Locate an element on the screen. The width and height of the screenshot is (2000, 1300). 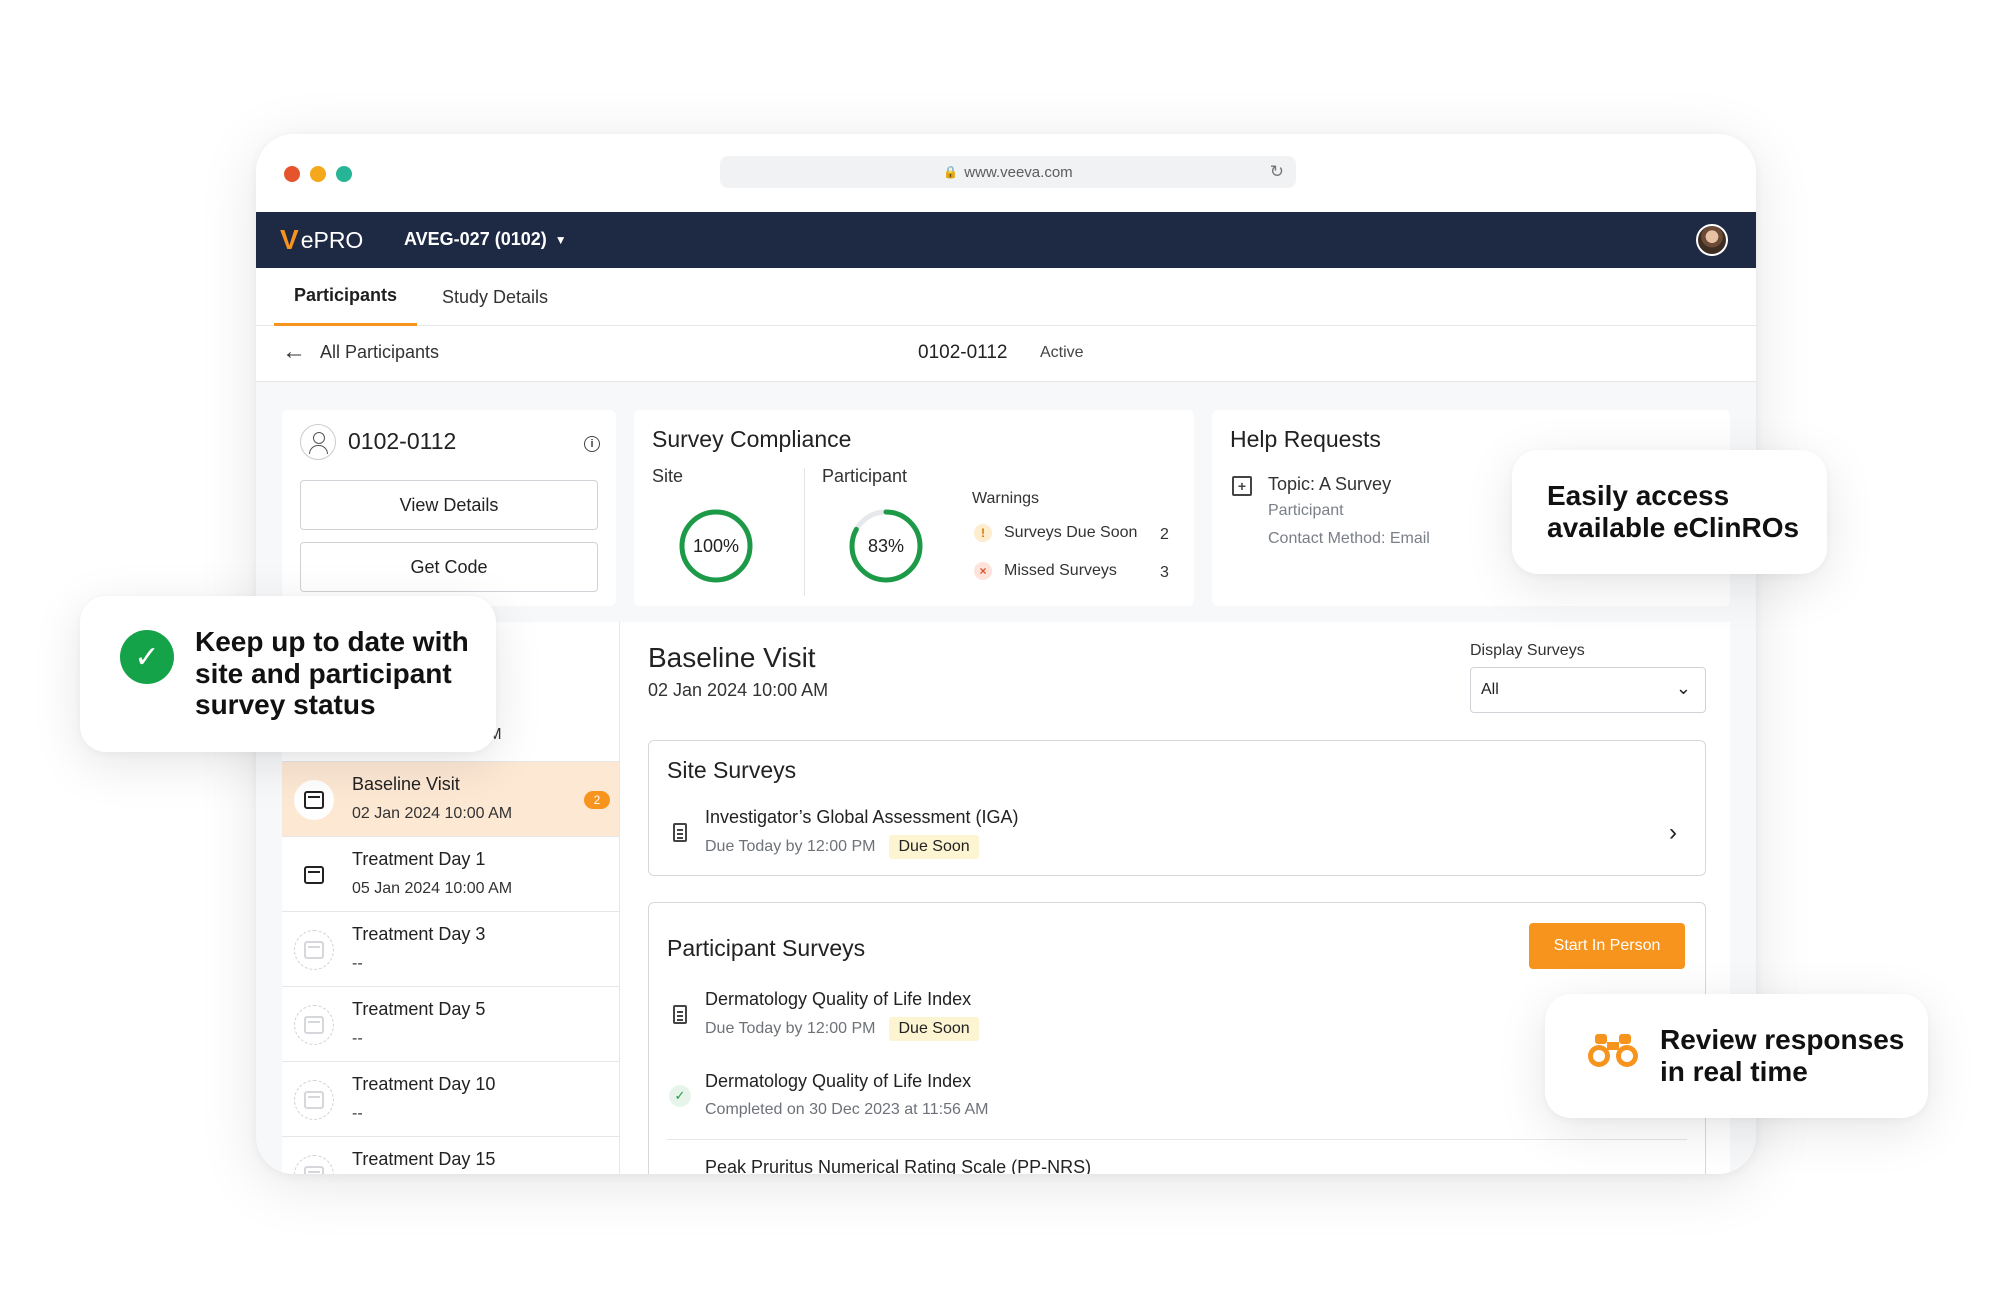
participant-bar: ← All Participants 0102-0112 Active is located at coordinates (1006, 354).